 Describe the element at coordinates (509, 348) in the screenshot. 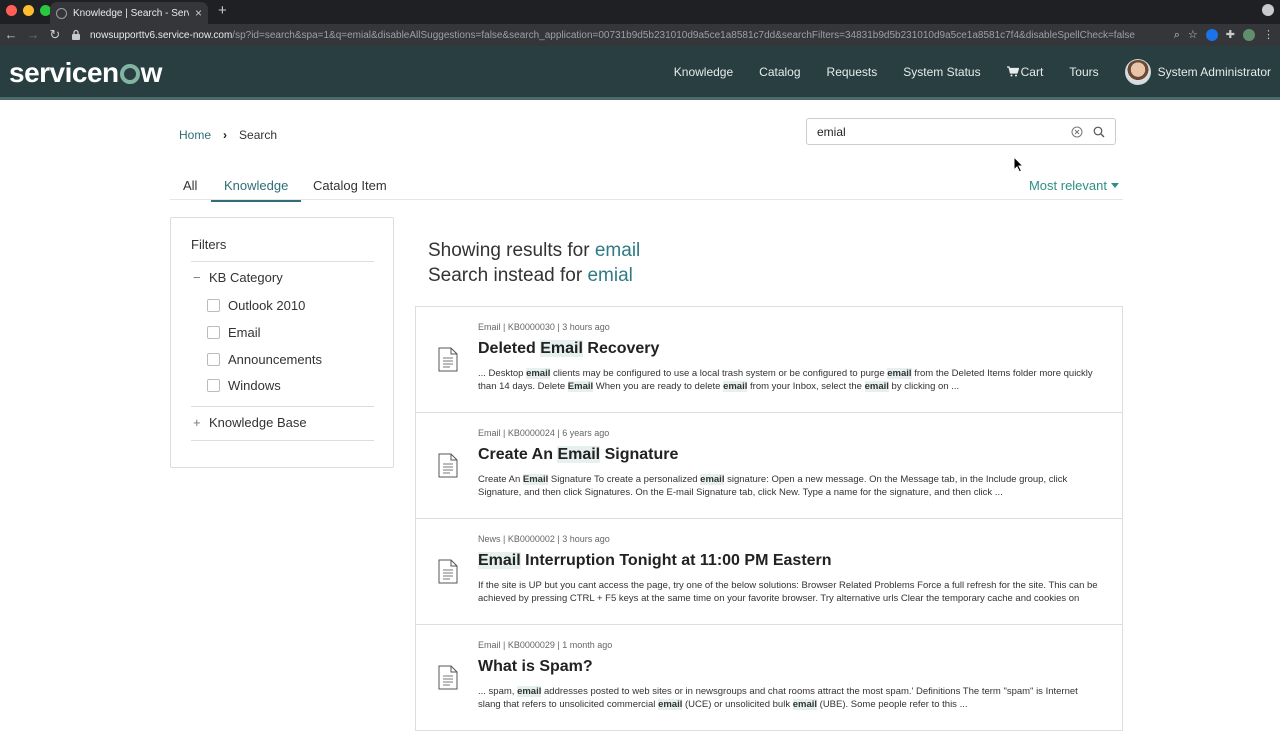

I see `result-title-start: Deleted` at that location.